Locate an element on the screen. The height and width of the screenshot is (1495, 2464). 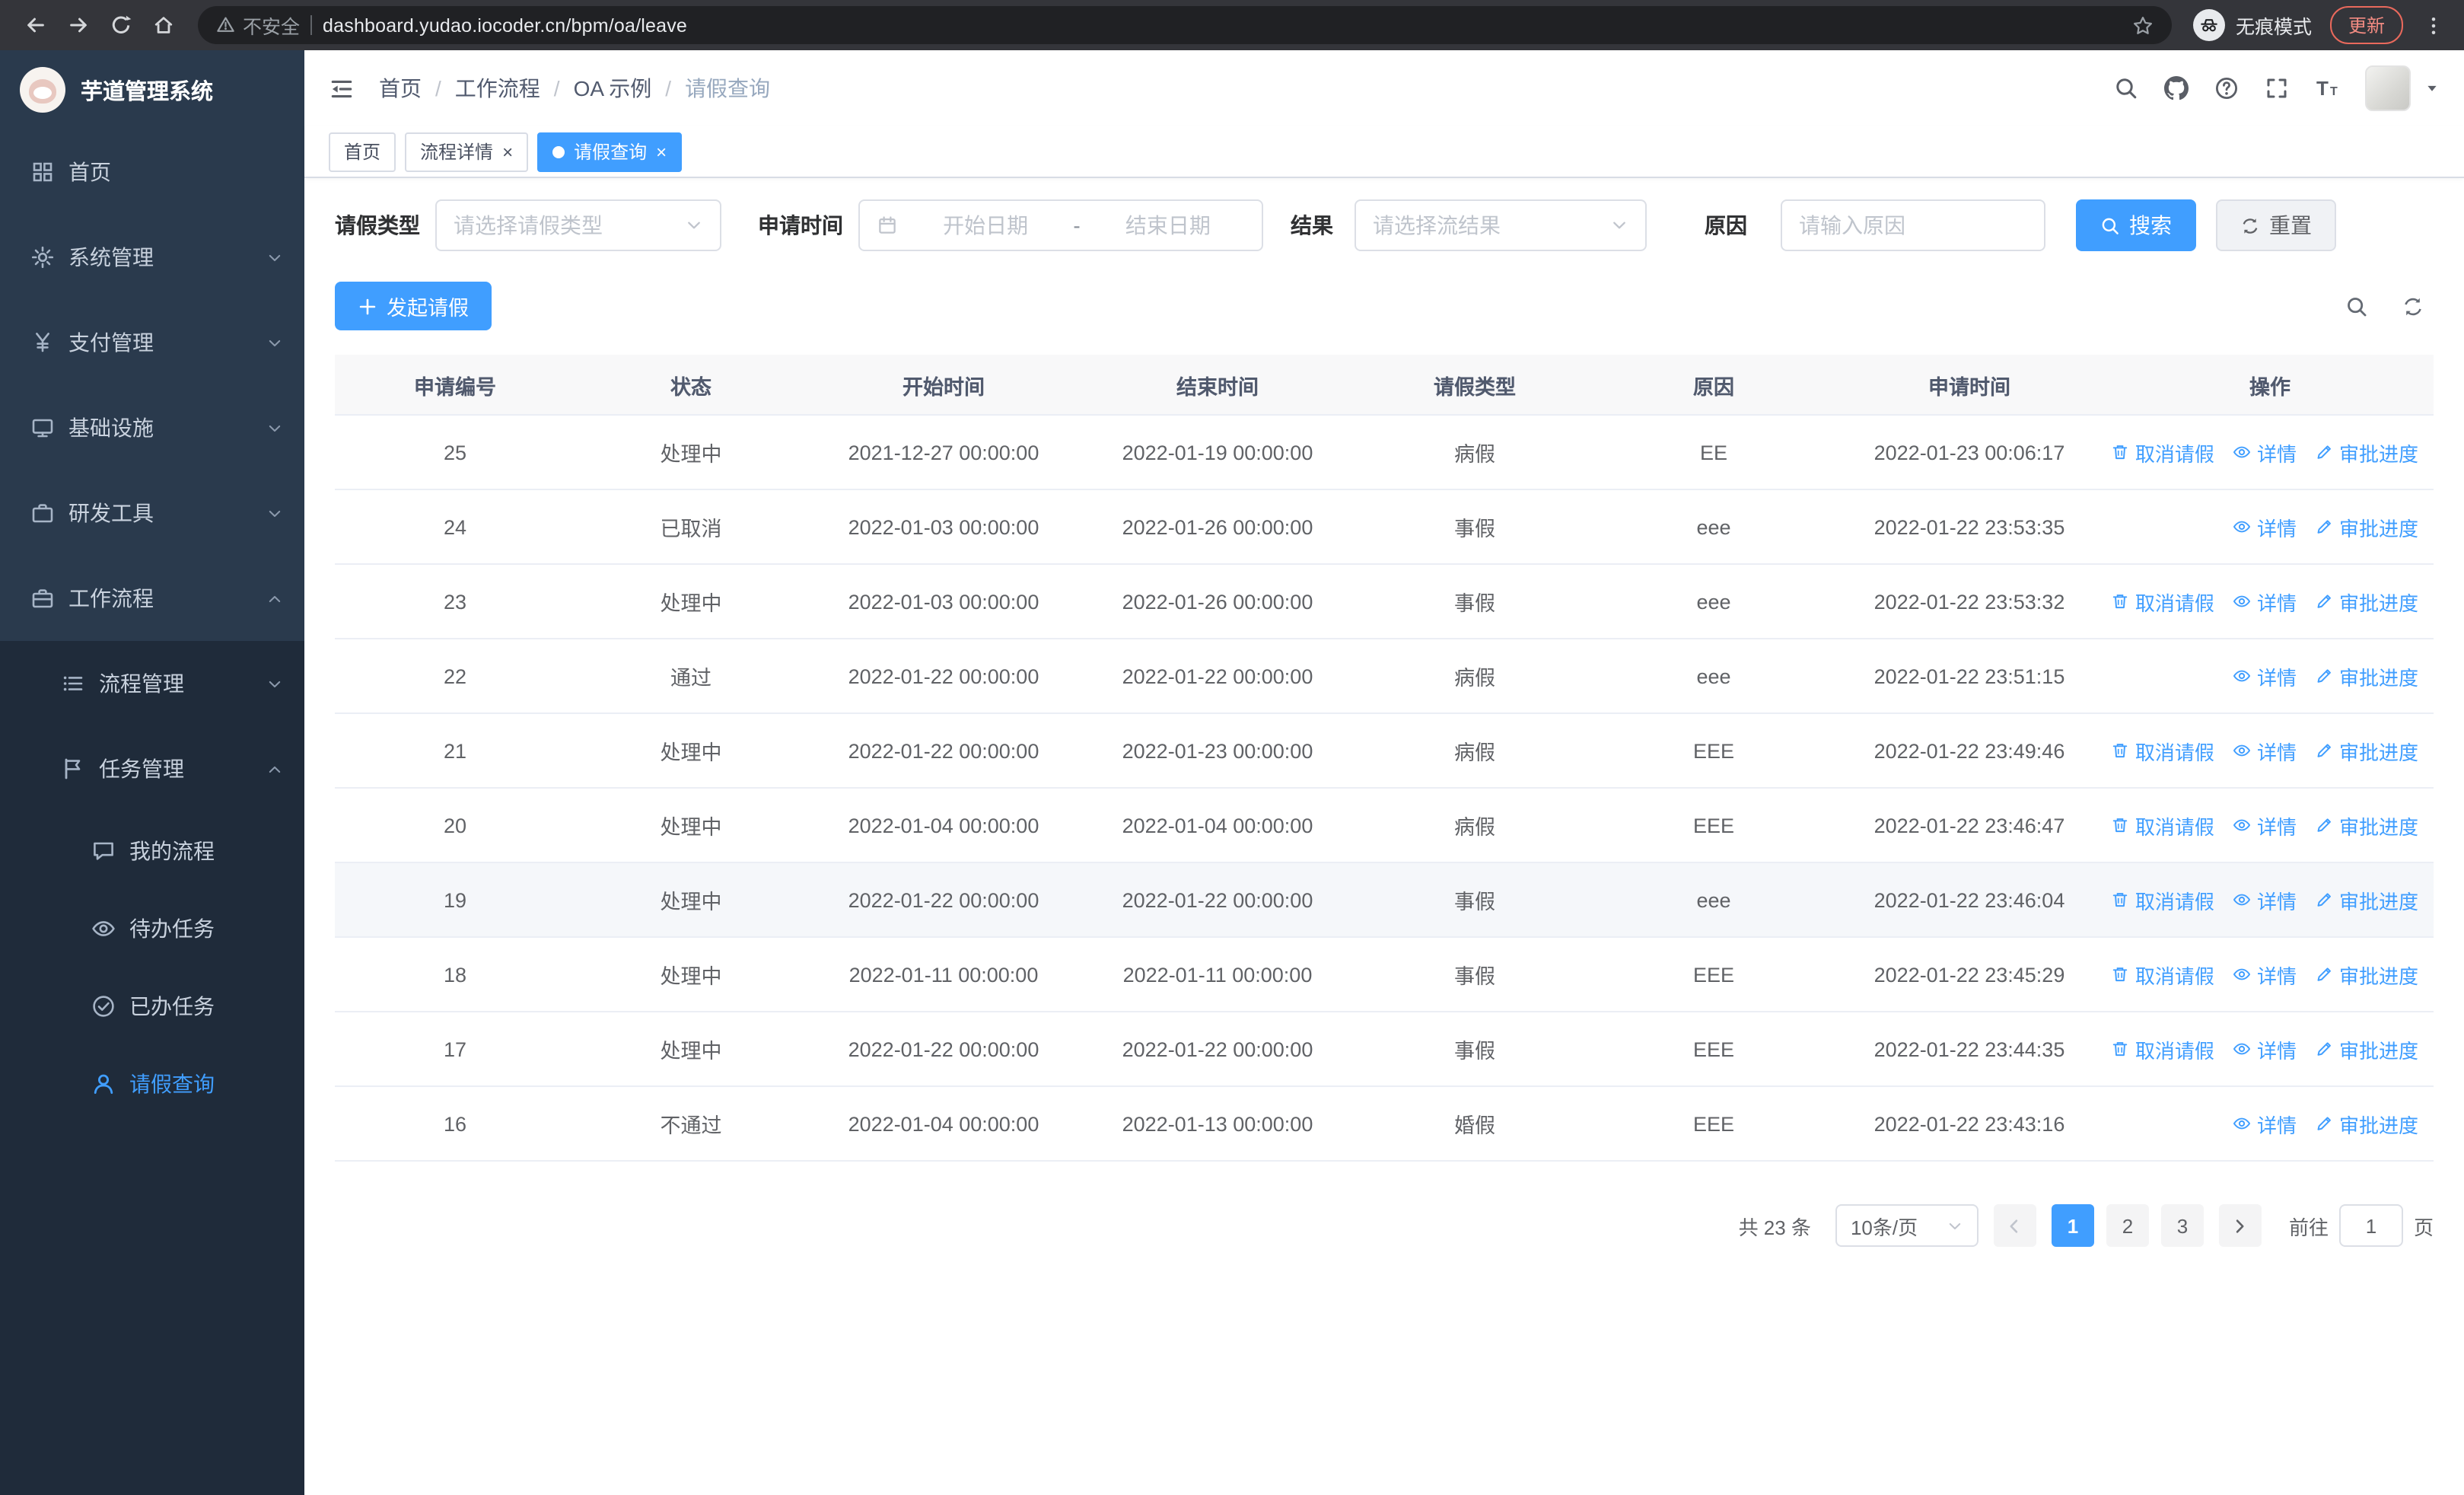
goto-page-input is located at coordinates (2370, 1226).